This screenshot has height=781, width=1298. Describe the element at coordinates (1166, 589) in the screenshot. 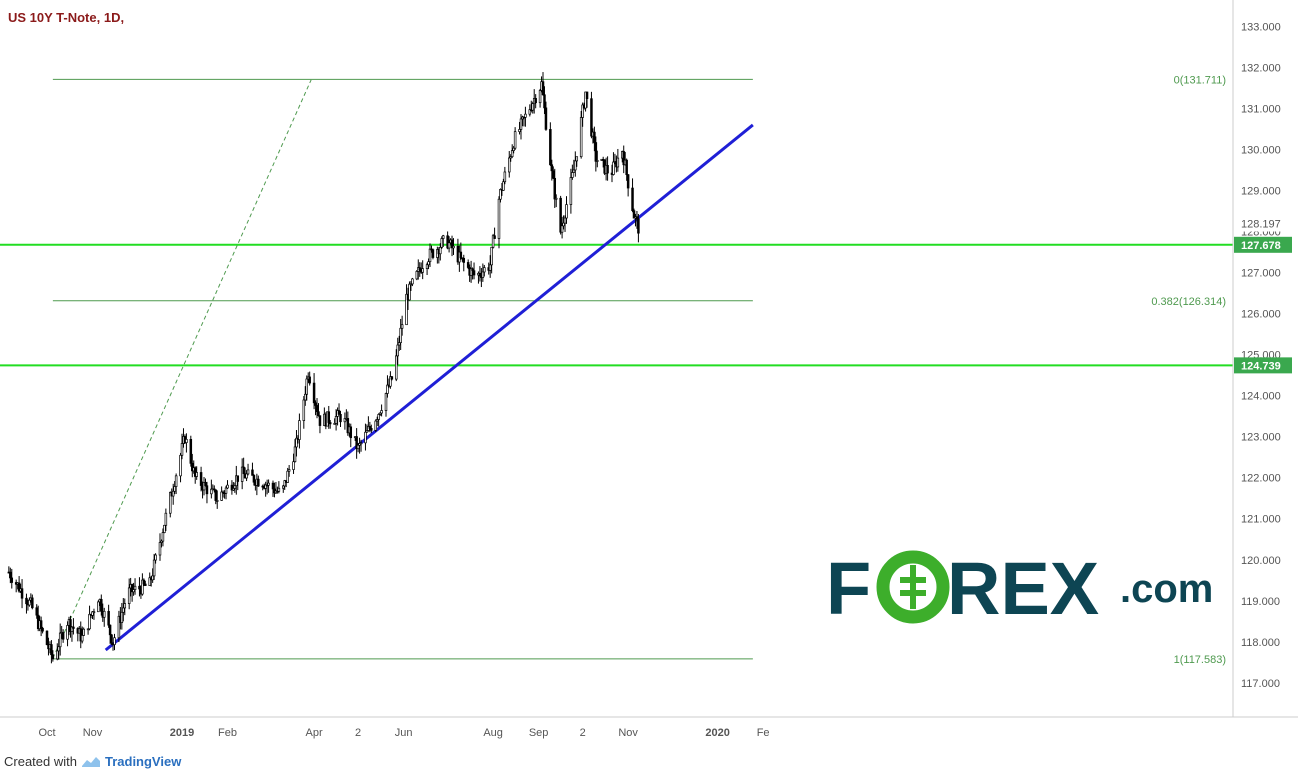

I see `watermark-com: .com` at that location.